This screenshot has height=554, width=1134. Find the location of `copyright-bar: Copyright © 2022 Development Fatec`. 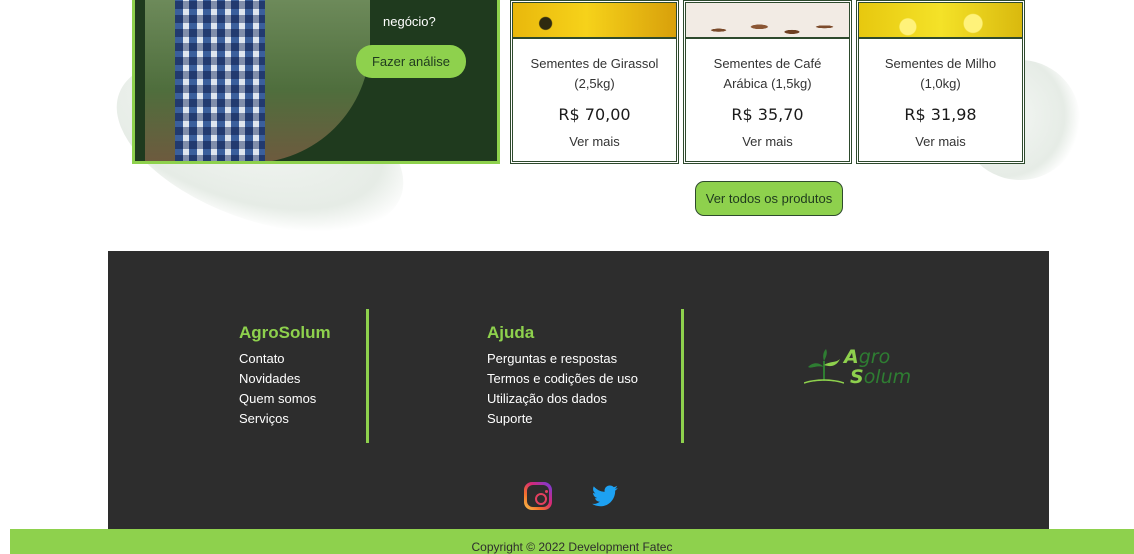

copyright-bar: Copyright © 2022 Development Fatec is located at coordinates (572, 541).